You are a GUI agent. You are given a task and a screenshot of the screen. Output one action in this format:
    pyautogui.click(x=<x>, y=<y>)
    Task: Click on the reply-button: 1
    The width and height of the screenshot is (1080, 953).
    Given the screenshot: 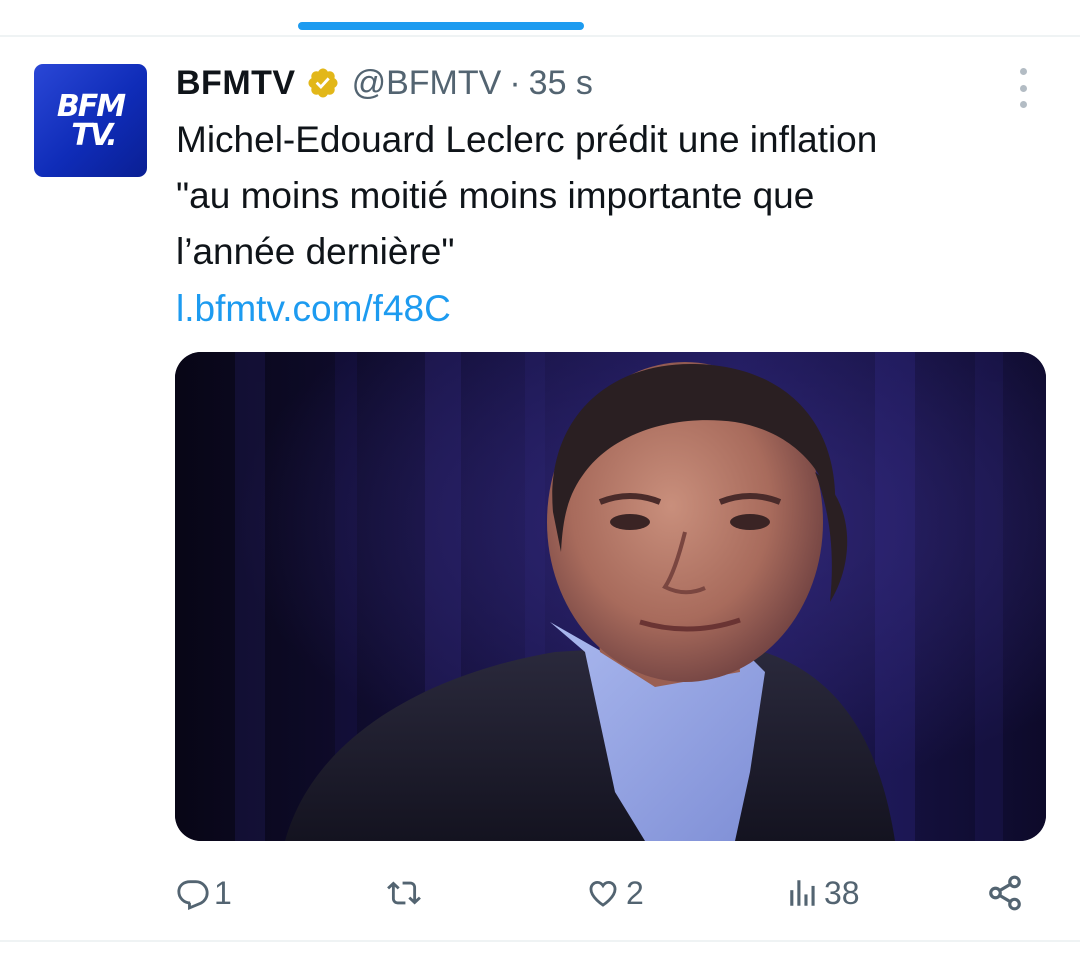 What is the action you would take?
    pyautogui.click(x=204, y=893)
    